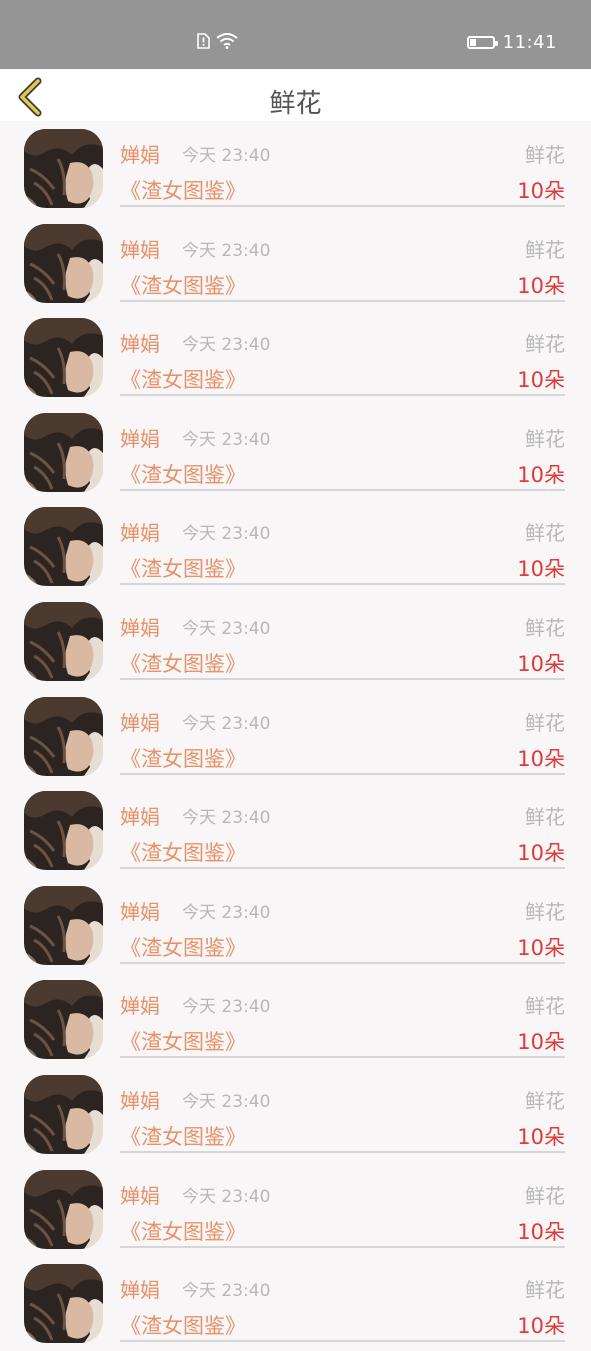 The width and height of the screenshot is (591, 1351). I want to click on sim-alert-icon, so click(203, 43).